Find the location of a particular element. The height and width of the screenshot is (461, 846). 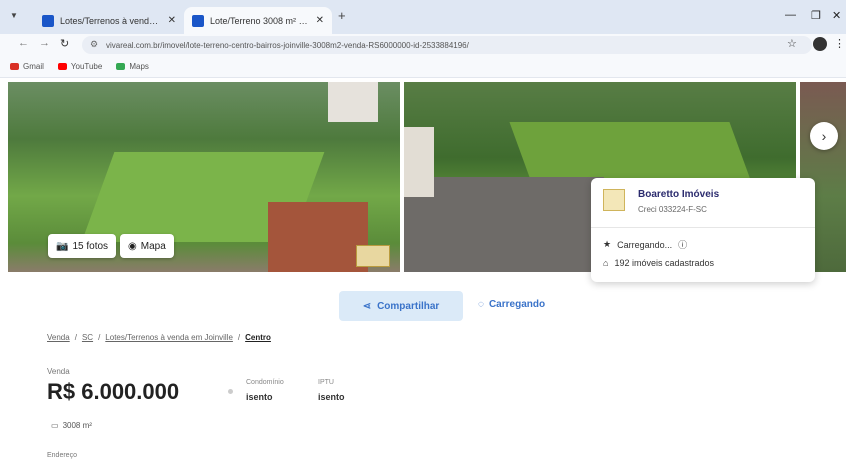

condo-value: isento is located at coordinates (259, 397).